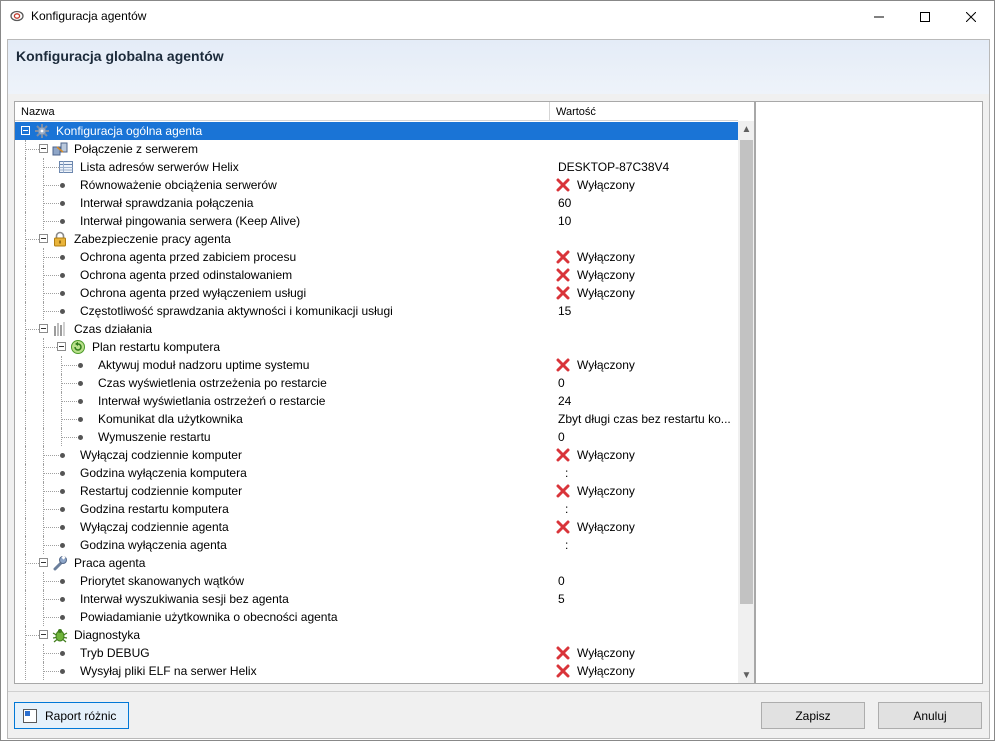 The image size is (995, 741). I want to click on tree-item-row: Interwał wyszukiwania sesji bez agenta 5, so click(376, 599).